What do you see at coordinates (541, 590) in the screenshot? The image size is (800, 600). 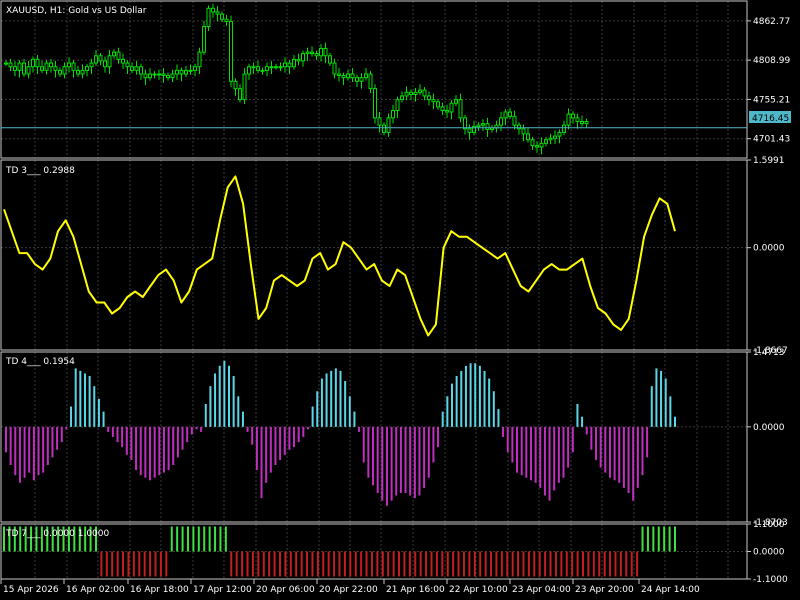 I see `x-tick-label: 23 Apr 04:00` at bounding box center [541, 590].